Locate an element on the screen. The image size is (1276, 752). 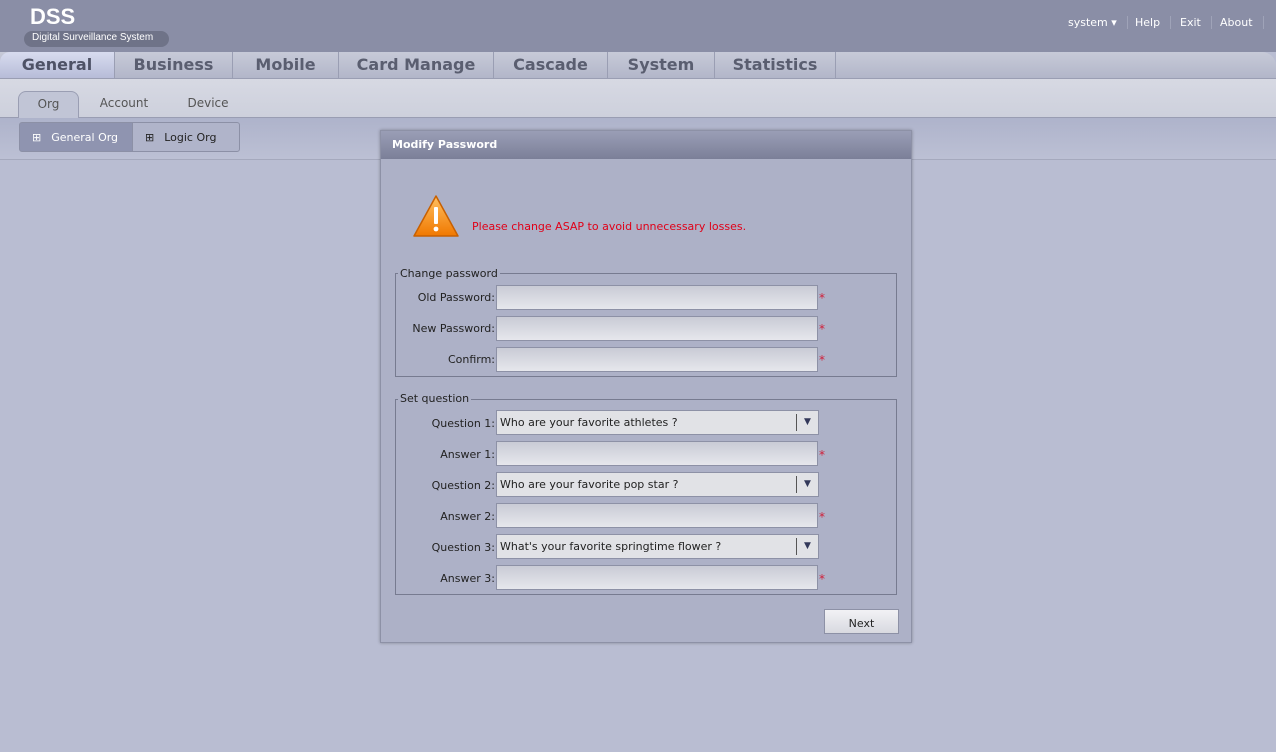
warning-icon is located at coordinates (436, 216).